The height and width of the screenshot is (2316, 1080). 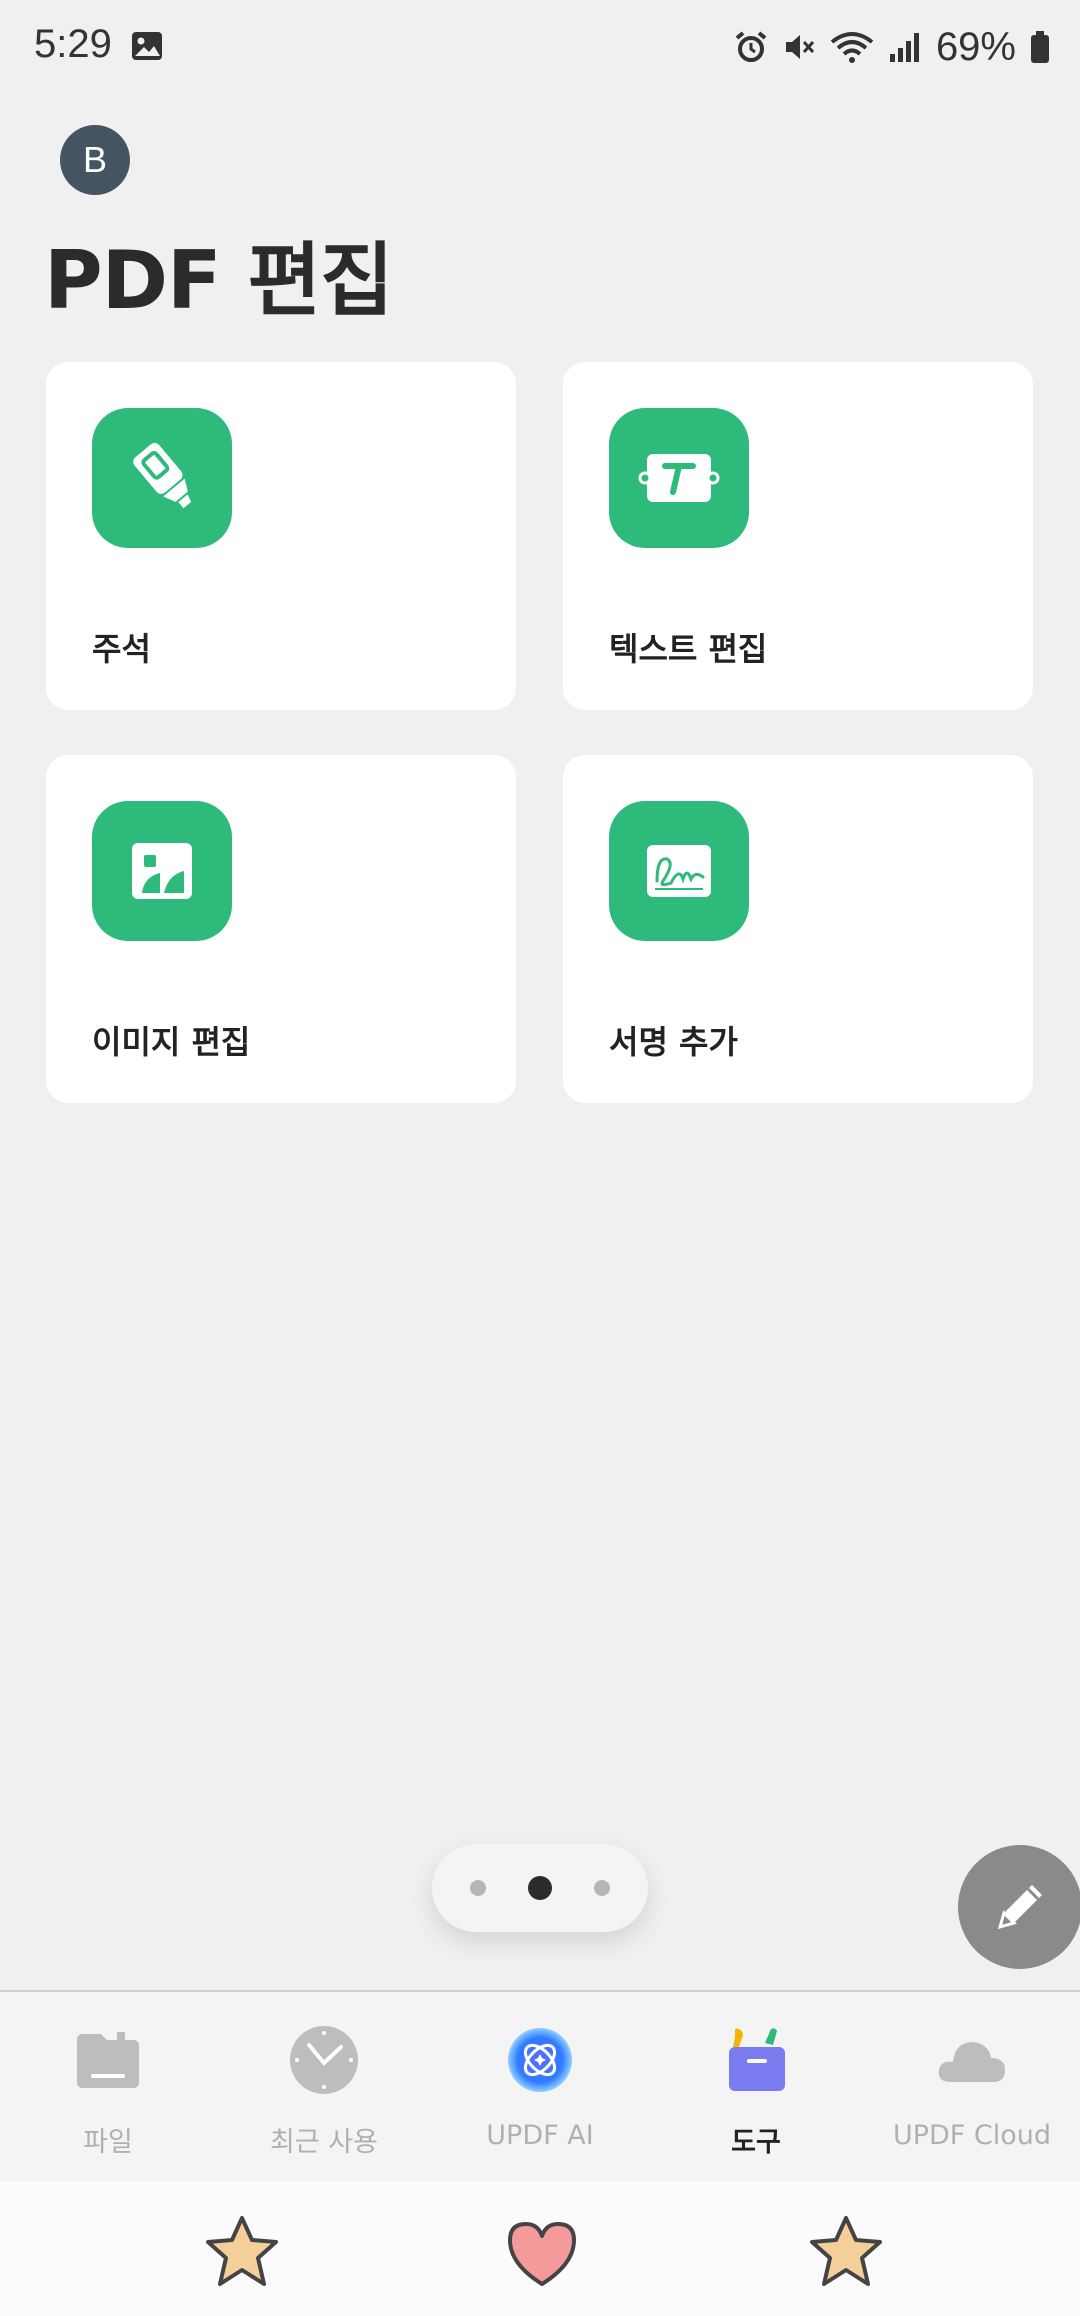 What do you see at coordinates (798, 536) in the screenshot?
I see `text-edit-card: 텍스트 편집` at bounding box center [798, 536].